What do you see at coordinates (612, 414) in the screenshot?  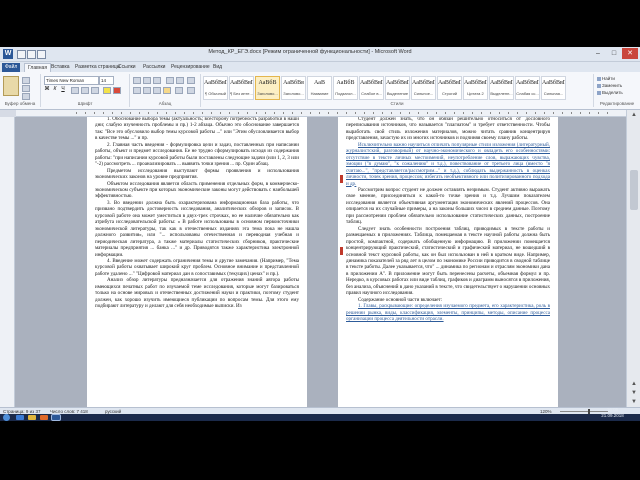 I see `system-tray: 16:05 21.09.2018` at bounding box center [612, 414].